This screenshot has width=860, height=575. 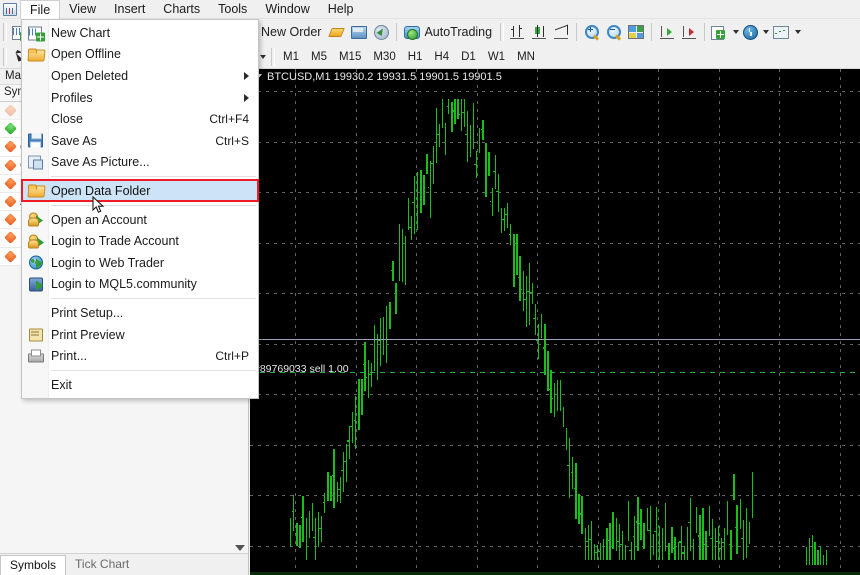 What do you see at coordinates (246, 75) in the screenshot?
I see `submenu-arrow-icon` at bounding box center [246, 75].